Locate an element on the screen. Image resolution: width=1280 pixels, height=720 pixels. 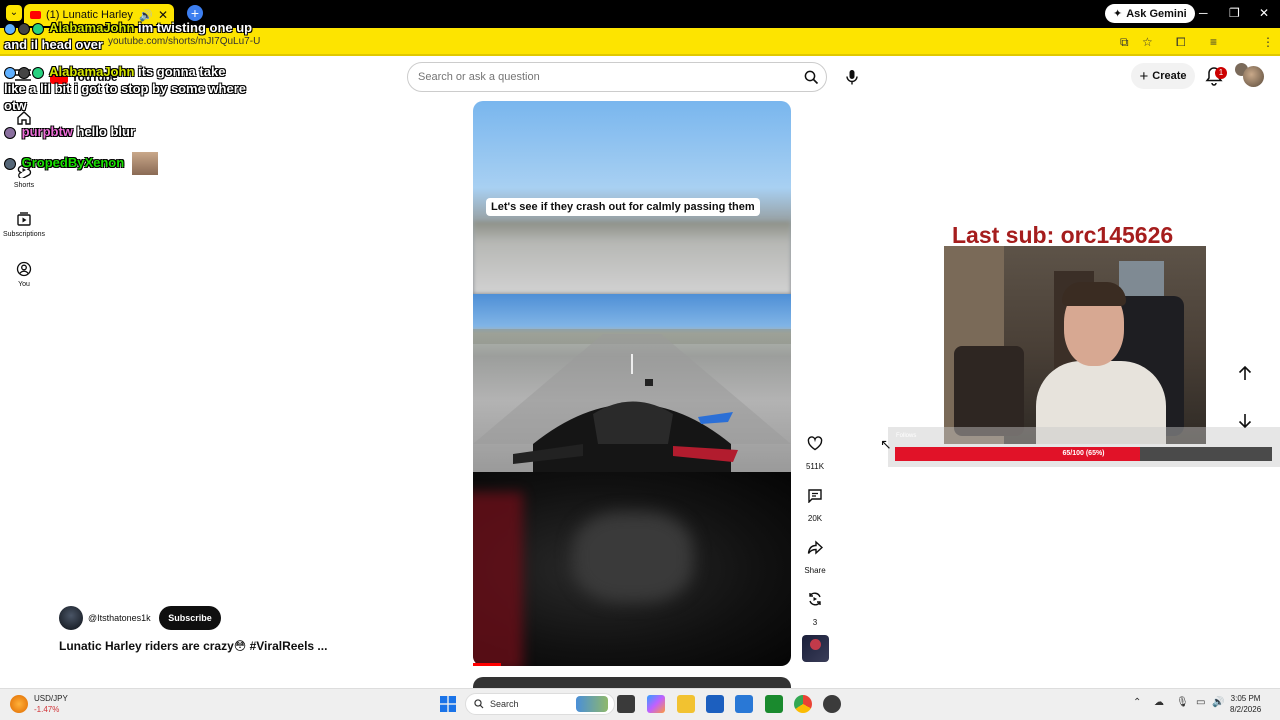
ticker-change: -1.47% is located at coordinates (47, 709).